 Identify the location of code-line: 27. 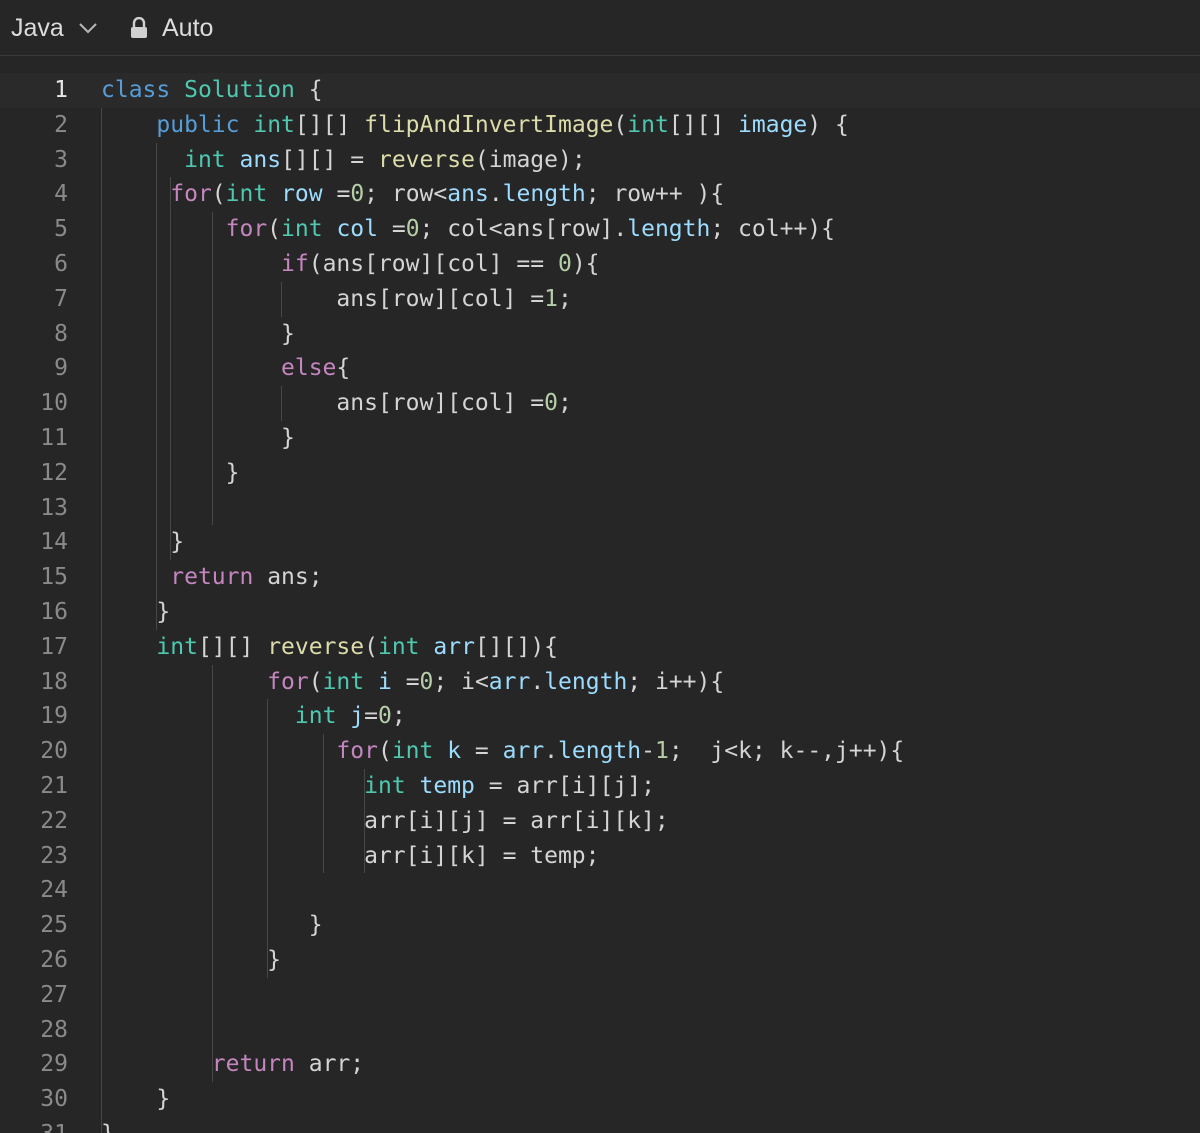
(600, 995).